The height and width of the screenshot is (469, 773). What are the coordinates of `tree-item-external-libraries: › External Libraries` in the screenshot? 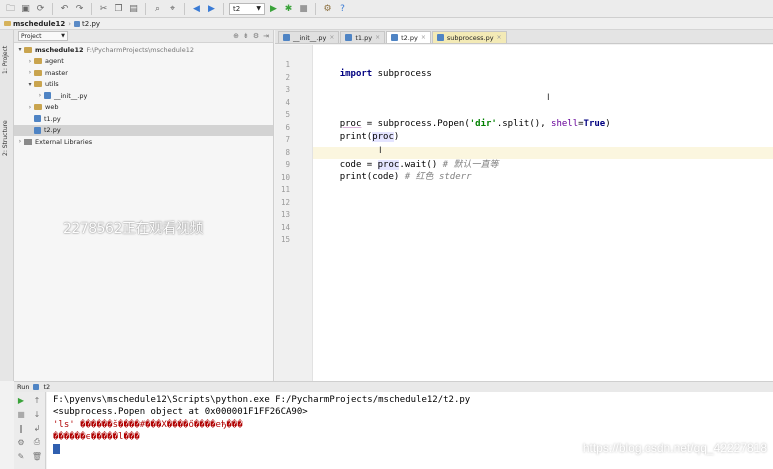 It's located at (143, 142).